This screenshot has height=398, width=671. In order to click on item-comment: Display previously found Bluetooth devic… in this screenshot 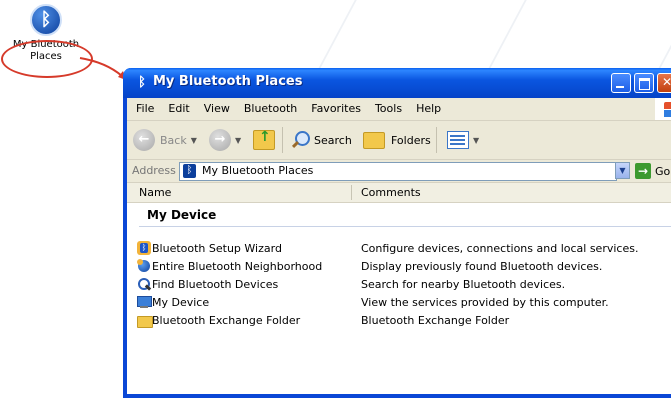, I will do `click(482, 266)`.